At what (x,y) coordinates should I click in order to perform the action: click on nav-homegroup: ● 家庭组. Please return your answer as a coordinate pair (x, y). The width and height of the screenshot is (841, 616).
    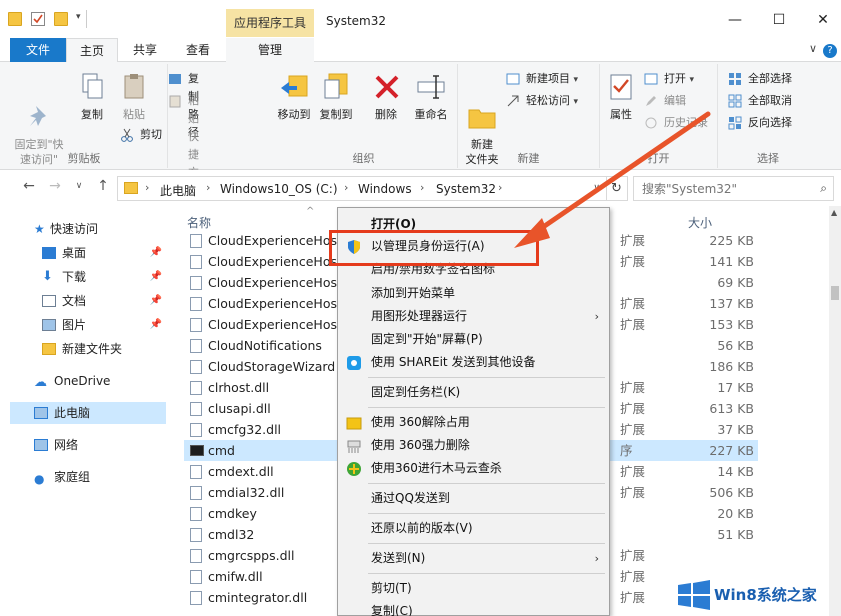
    Looking at the image, I should click on (83, 477).